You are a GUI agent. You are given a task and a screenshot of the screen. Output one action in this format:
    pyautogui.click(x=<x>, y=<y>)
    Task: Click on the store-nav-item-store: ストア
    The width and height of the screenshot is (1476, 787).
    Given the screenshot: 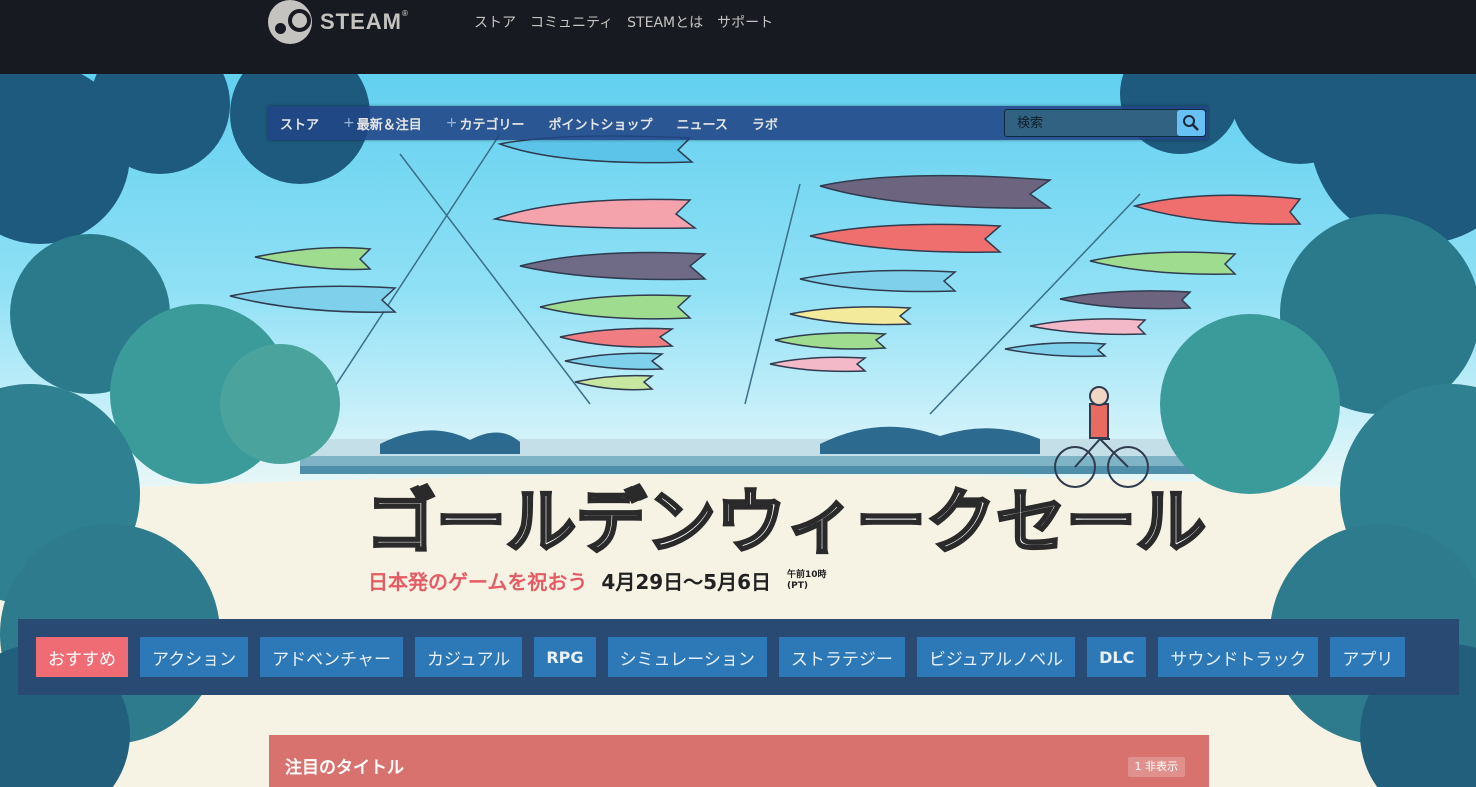 What is the action you would take?
    pyautogui.click(x=299, y=123)
    